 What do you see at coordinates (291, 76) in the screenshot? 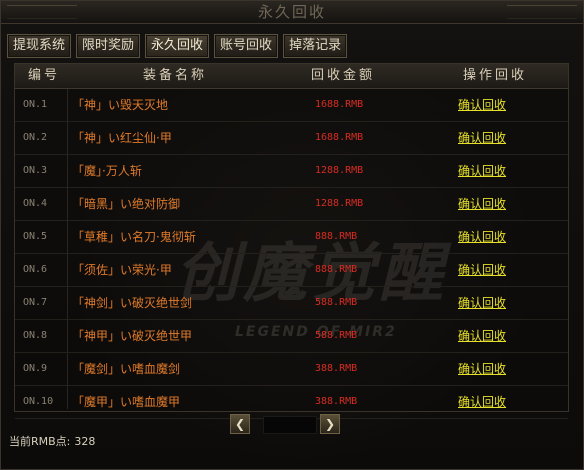
I see `table-header: 编号 装备名称 回收金额 操作回收` at bounding box center [291, 76].